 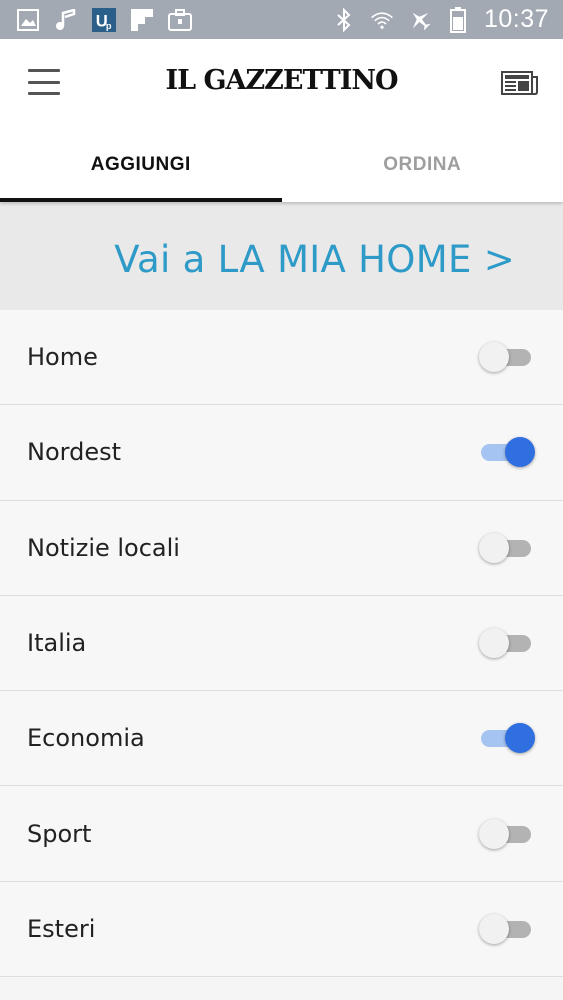 I want to click on status-bar: Up 10:37, so click(x=281, y=19).